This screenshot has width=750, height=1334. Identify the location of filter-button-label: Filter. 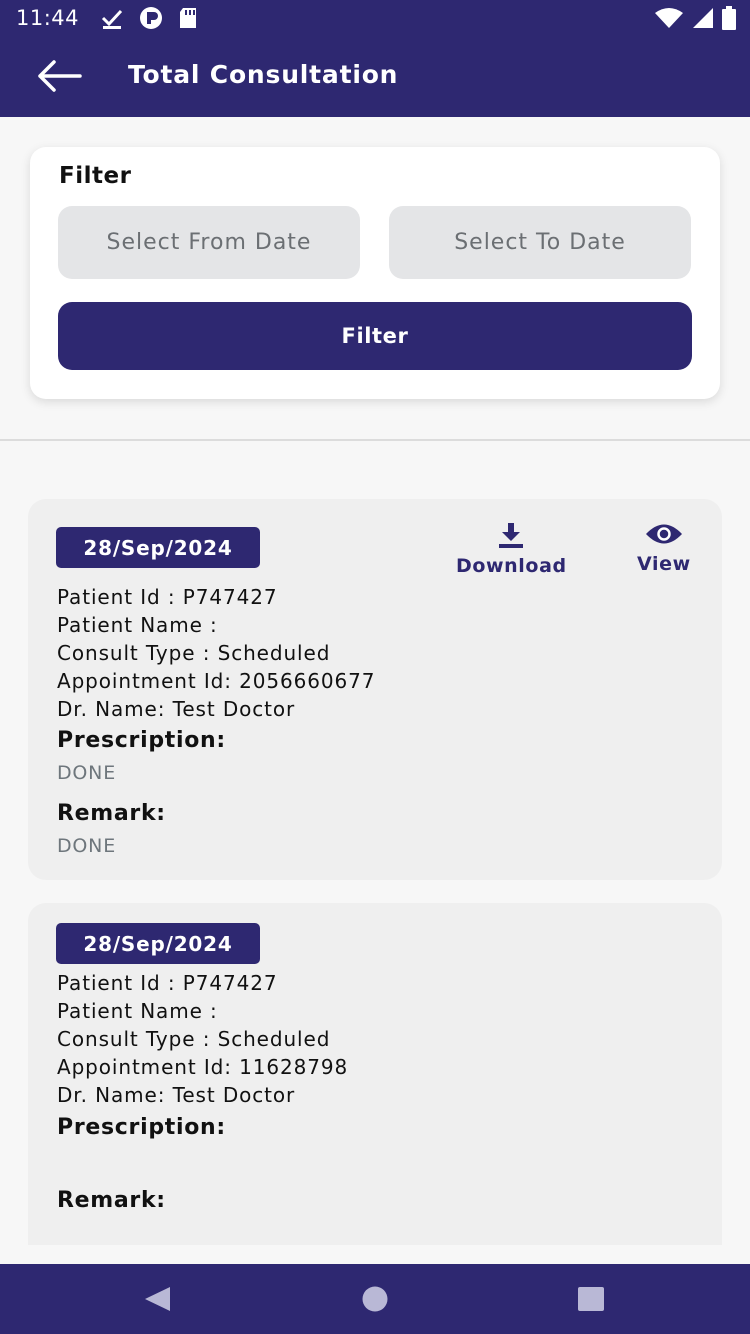
(375, 336).